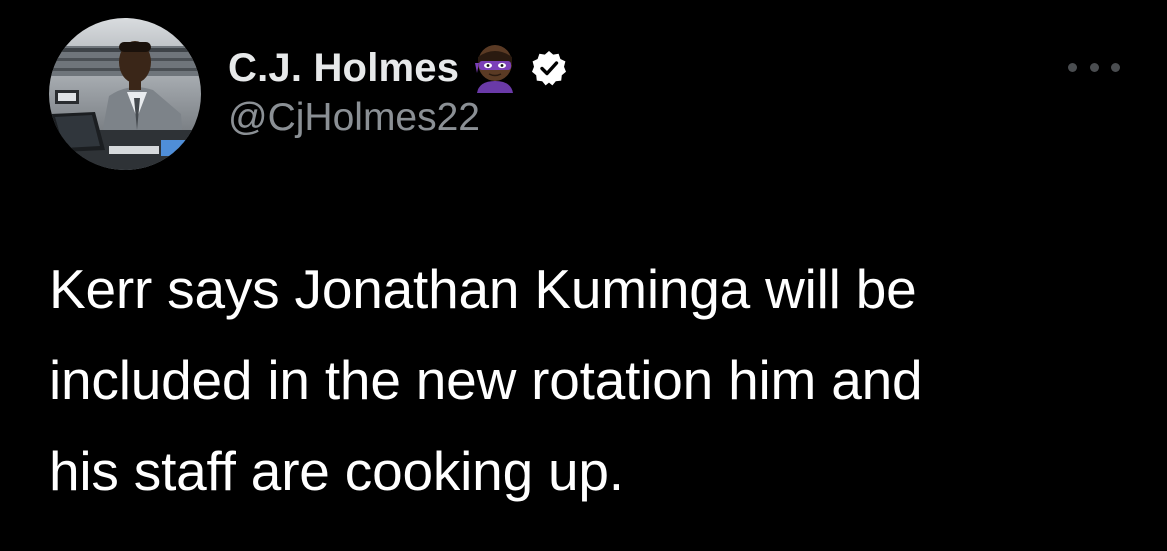  I want to click on tweet-text-line: his staff are cooking up., so click(336, 471).